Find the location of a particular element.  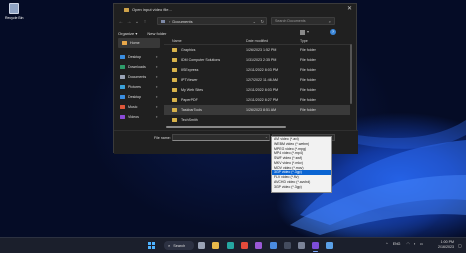

file-row: PaperPDF 12/11/2022 8:27 PM File folder is located at coordinates (257, 100).